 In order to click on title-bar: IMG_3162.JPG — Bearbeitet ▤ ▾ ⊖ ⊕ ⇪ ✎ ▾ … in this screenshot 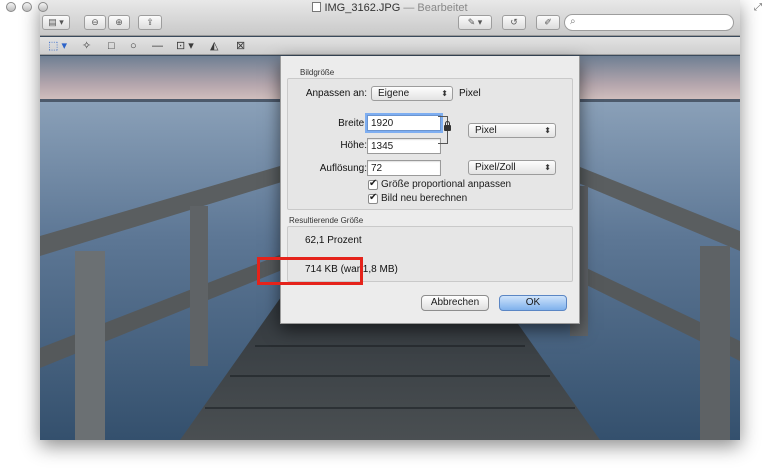, I will do `click(390, 18)`.